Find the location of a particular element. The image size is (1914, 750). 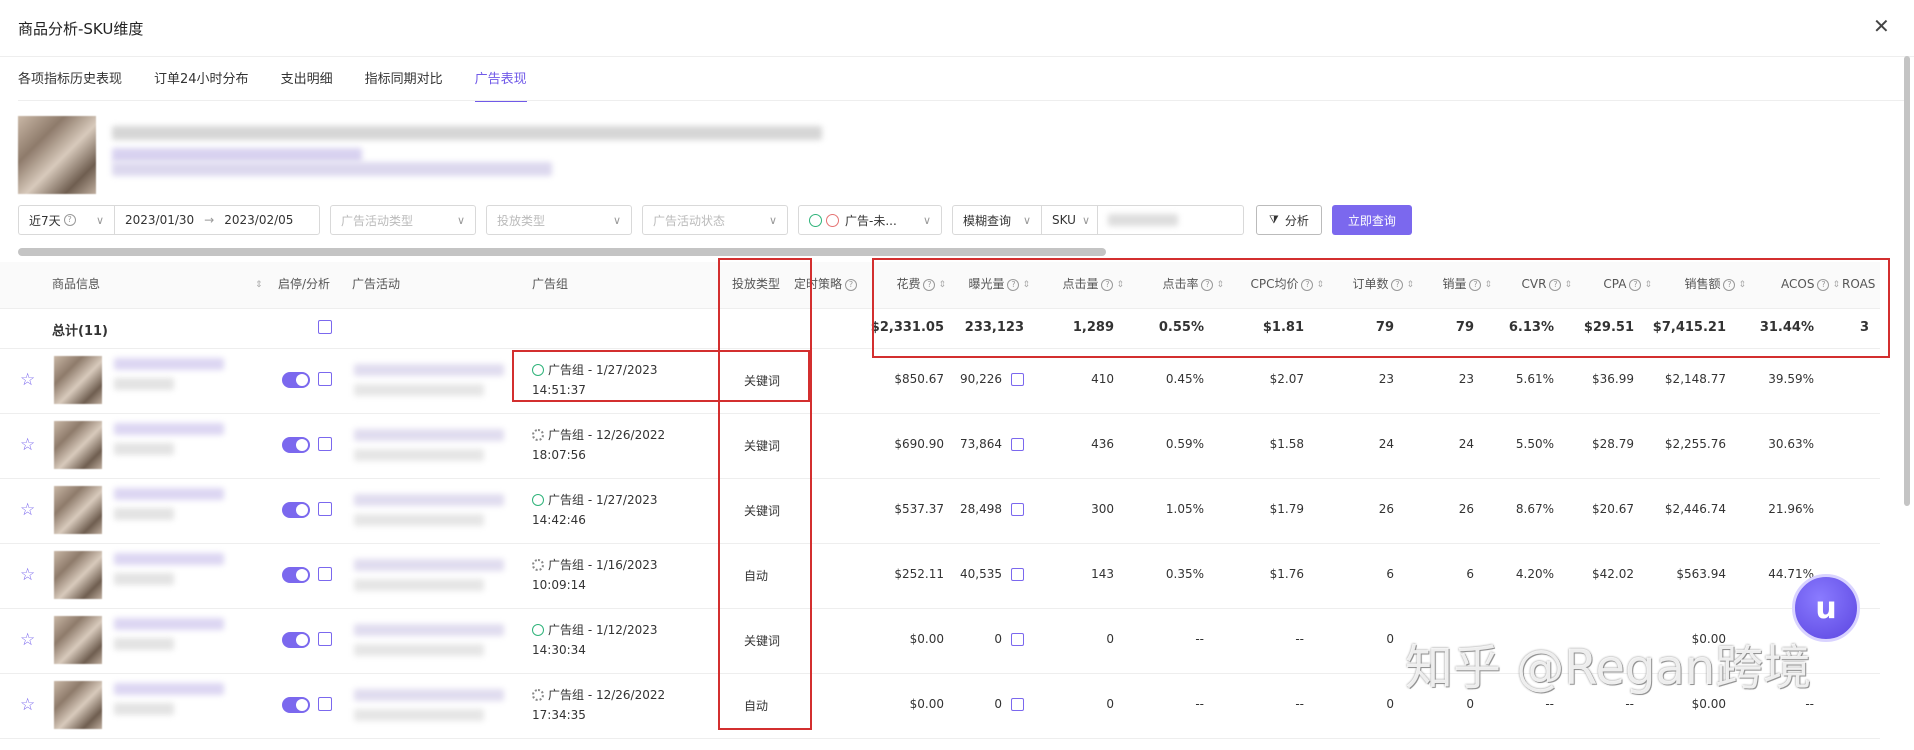

col-clicks: 点击量? ⇕ is located at coordinates (1077, 284).